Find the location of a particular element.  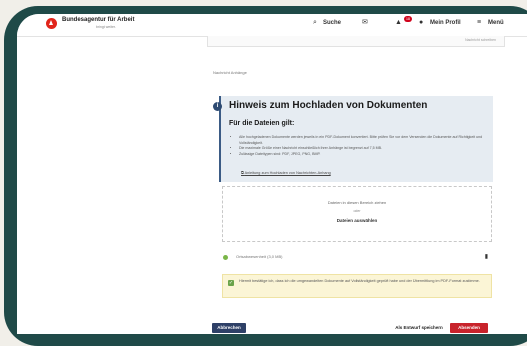

search-link: Suche is located at coordinates (332, 23).